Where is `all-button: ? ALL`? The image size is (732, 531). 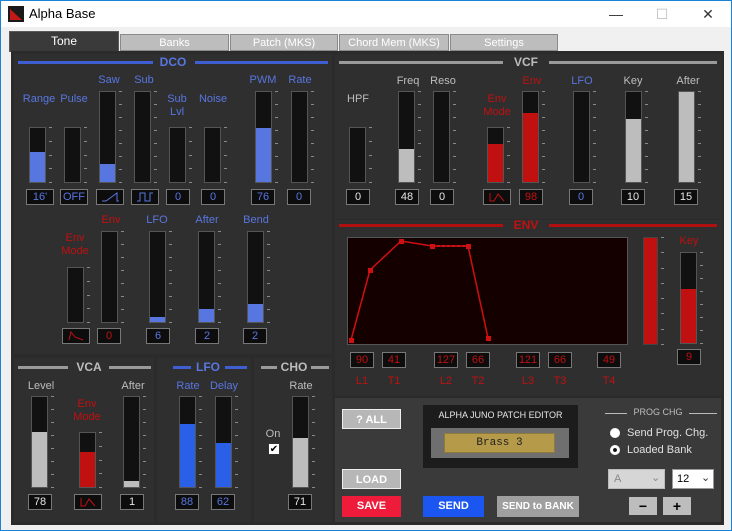
all-button: ? ALL is located at coordinates (371, 419).